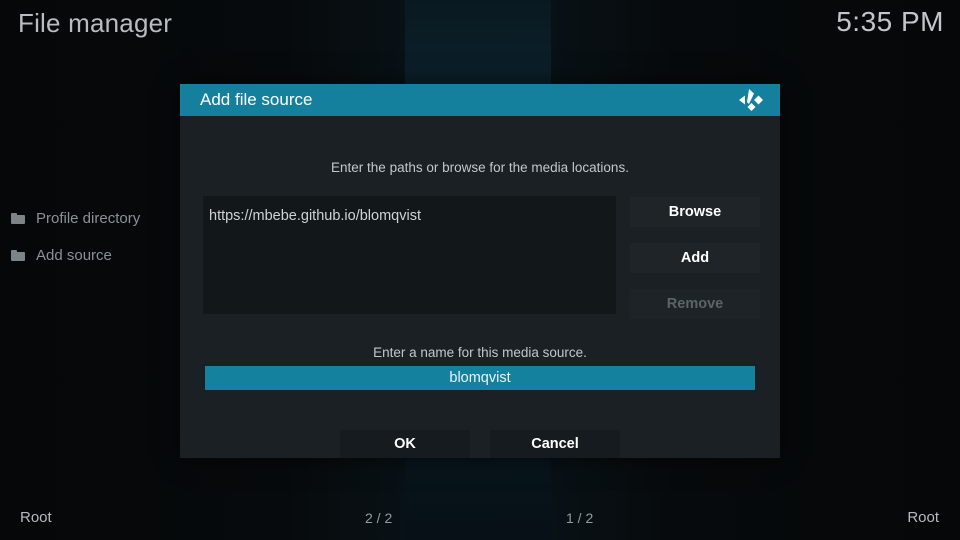 Image resolution: width=960 pixels, height=540 pixels. What do you see at coordinates (256, 99) in the screenshot?
I see `dialog-title: Add file source` at bounding box center [256, 99].